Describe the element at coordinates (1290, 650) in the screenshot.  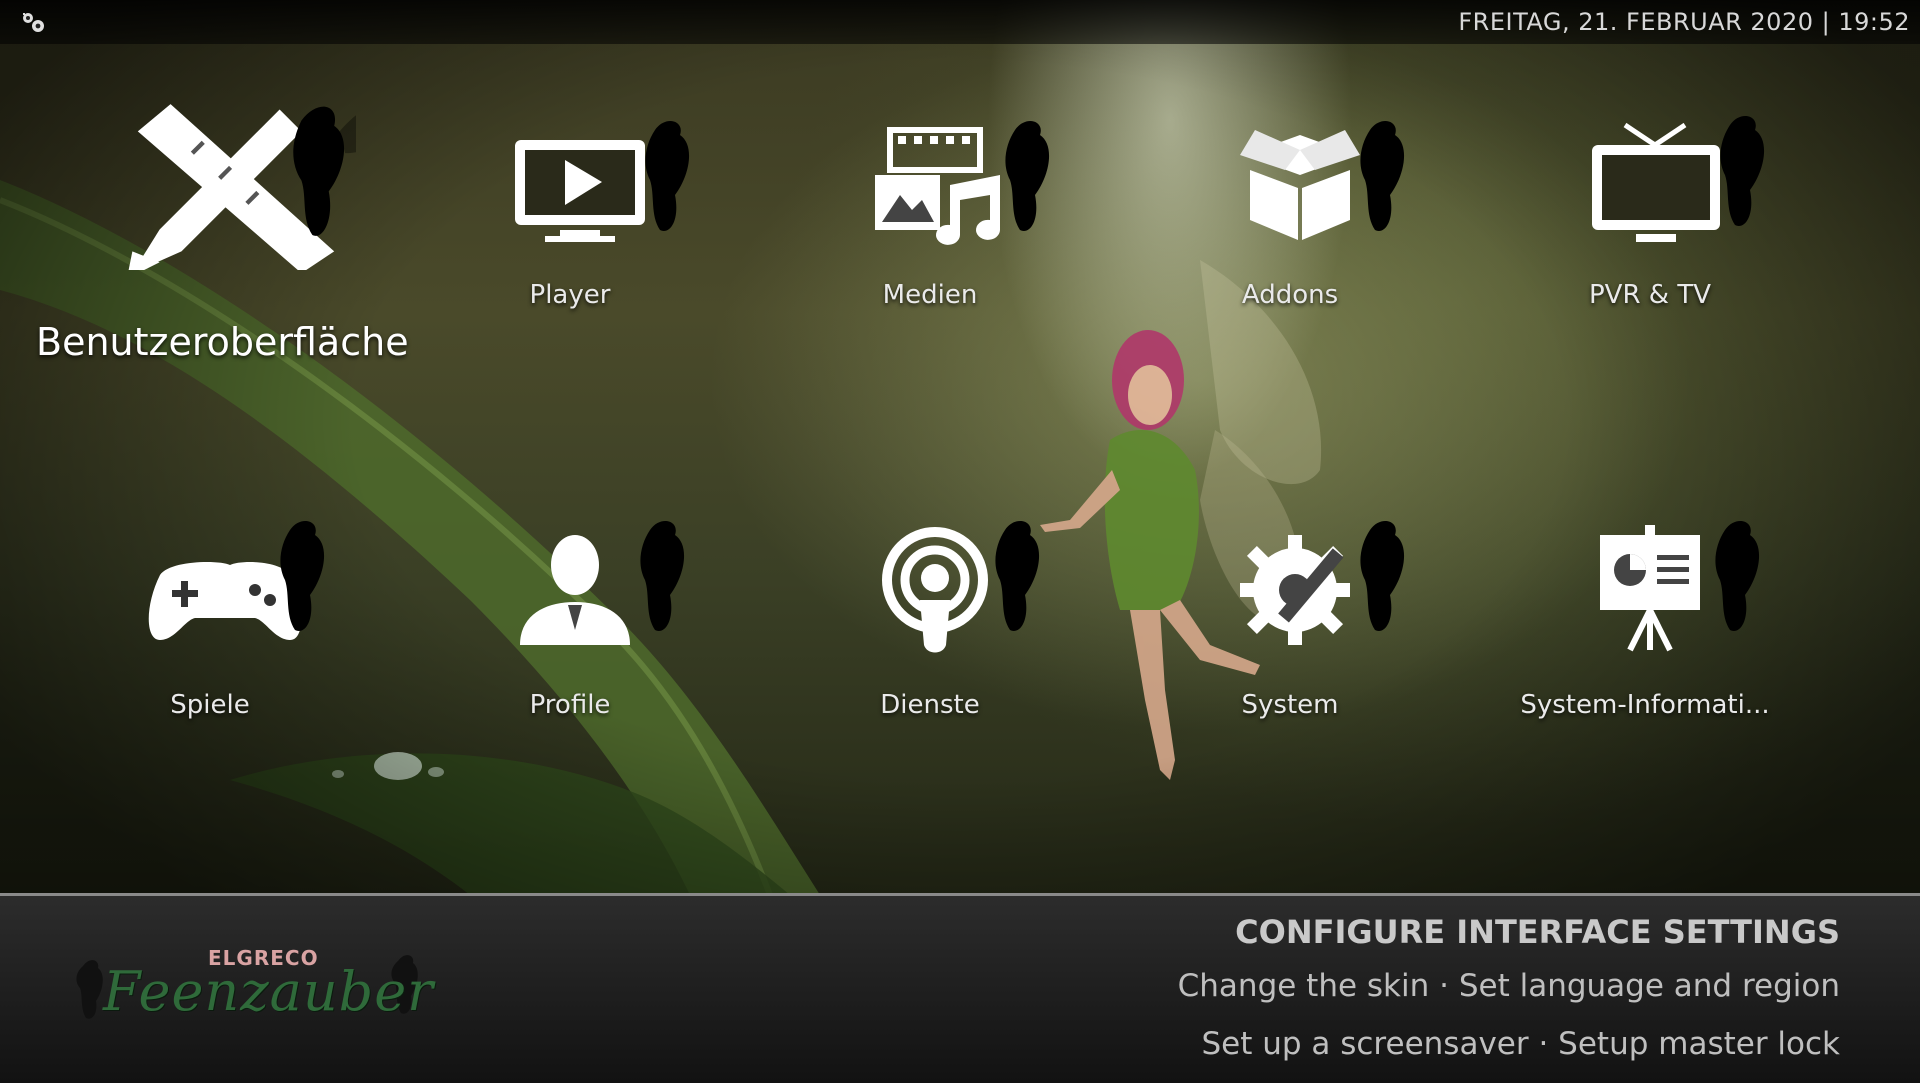
I see `tile-system: System` at that location.